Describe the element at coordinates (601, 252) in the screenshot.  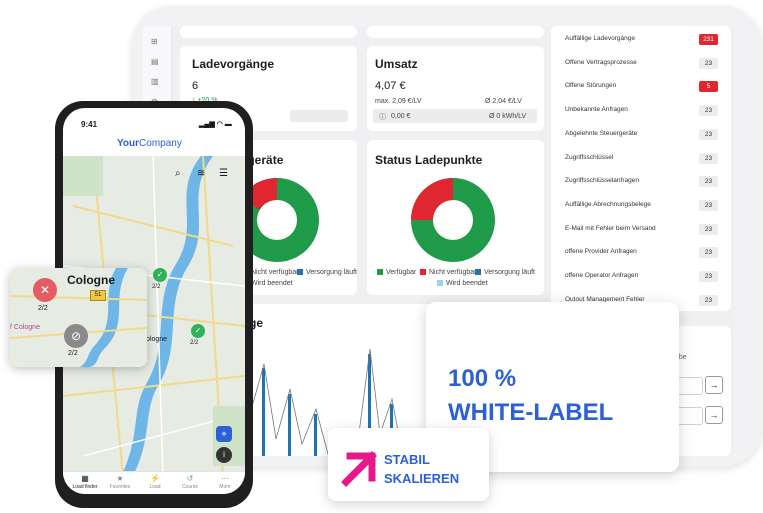
I see `alert-label: offene Provider Anfragen` at that location.